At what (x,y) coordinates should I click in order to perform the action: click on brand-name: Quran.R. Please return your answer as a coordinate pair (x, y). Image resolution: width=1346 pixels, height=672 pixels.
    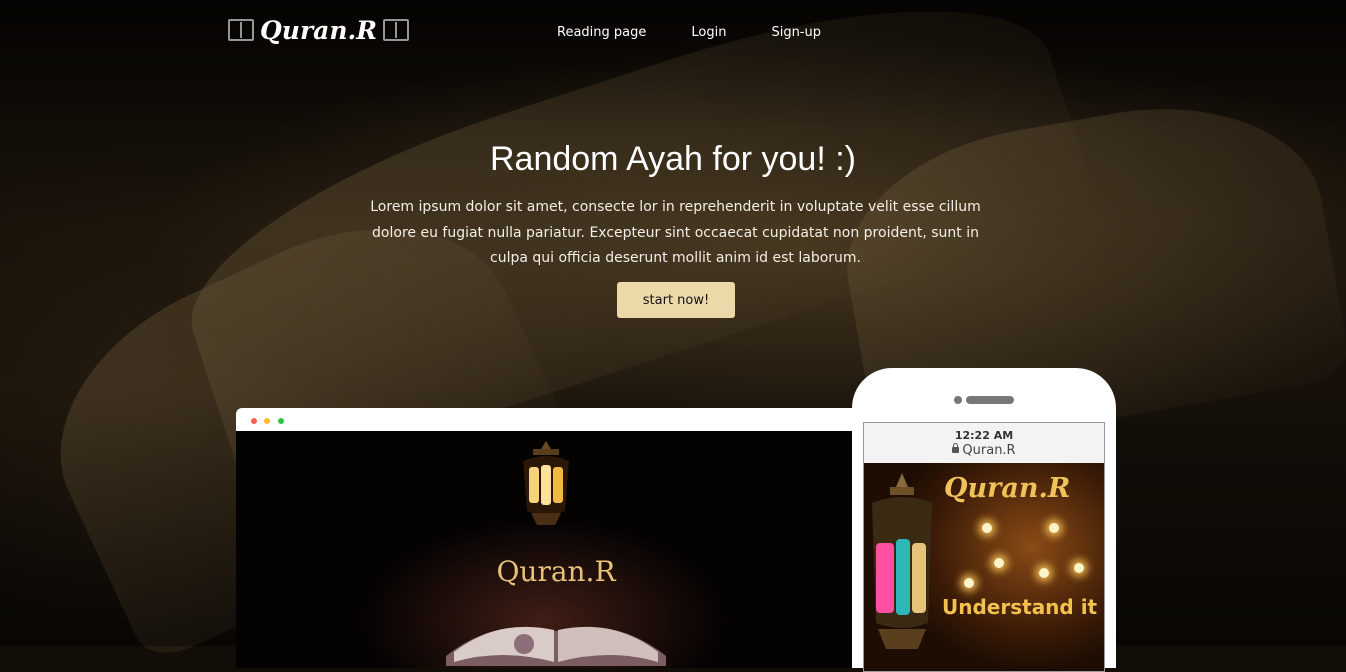
    Looking at the image, I should click on (318, 30).